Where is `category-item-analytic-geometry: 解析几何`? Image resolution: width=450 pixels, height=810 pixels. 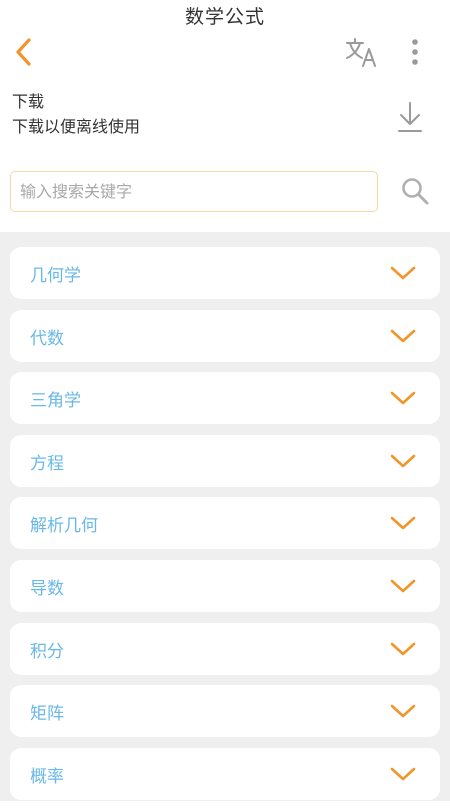 category-item-analytic-geometry: 解析几何 is located at coordinates (225, 523).